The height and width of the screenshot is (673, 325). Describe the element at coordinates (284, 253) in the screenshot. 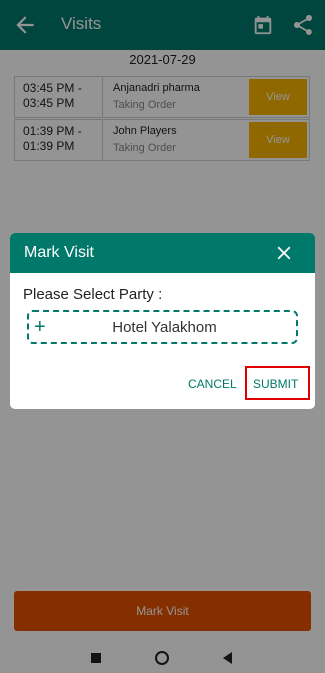

I see `close-icon` at that location.